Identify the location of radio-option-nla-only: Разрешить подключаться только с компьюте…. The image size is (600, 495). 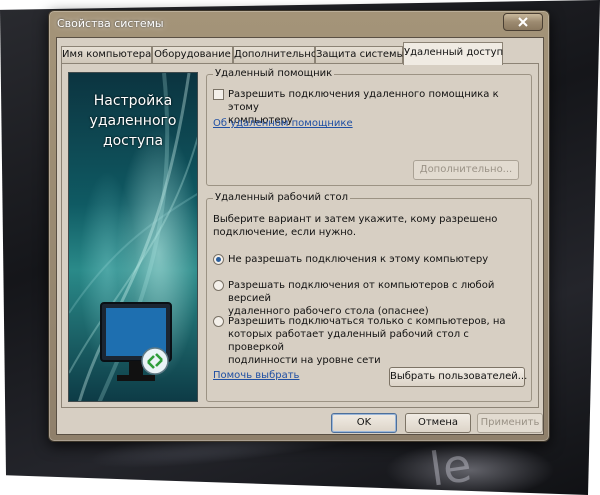
(368, 341).